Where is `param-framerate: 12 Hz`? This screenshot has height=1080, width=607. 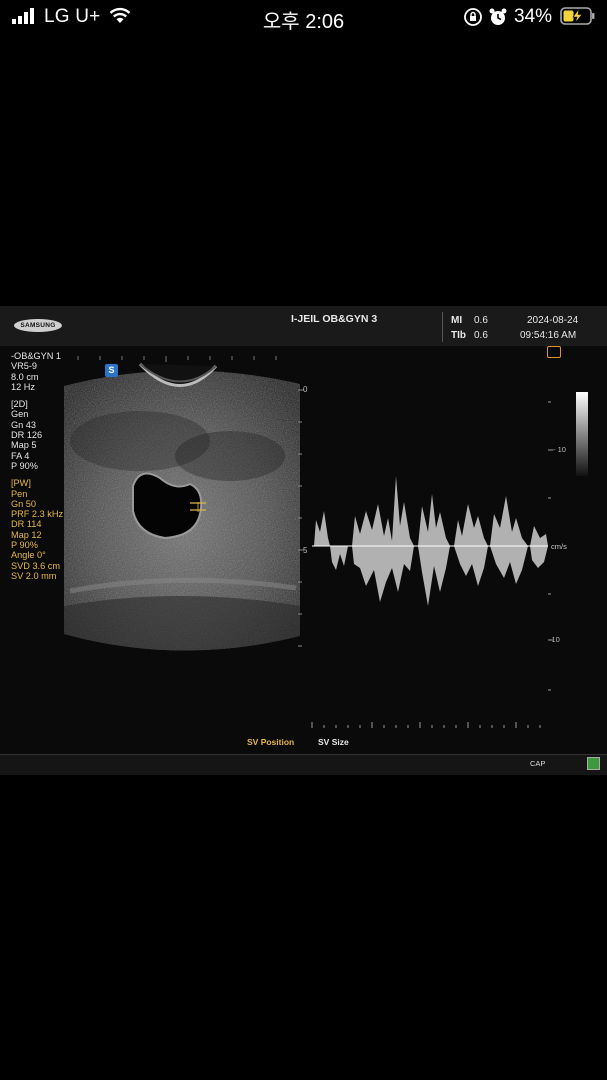
param-framerate: 12 Hz is located at coordinates (23, 386).